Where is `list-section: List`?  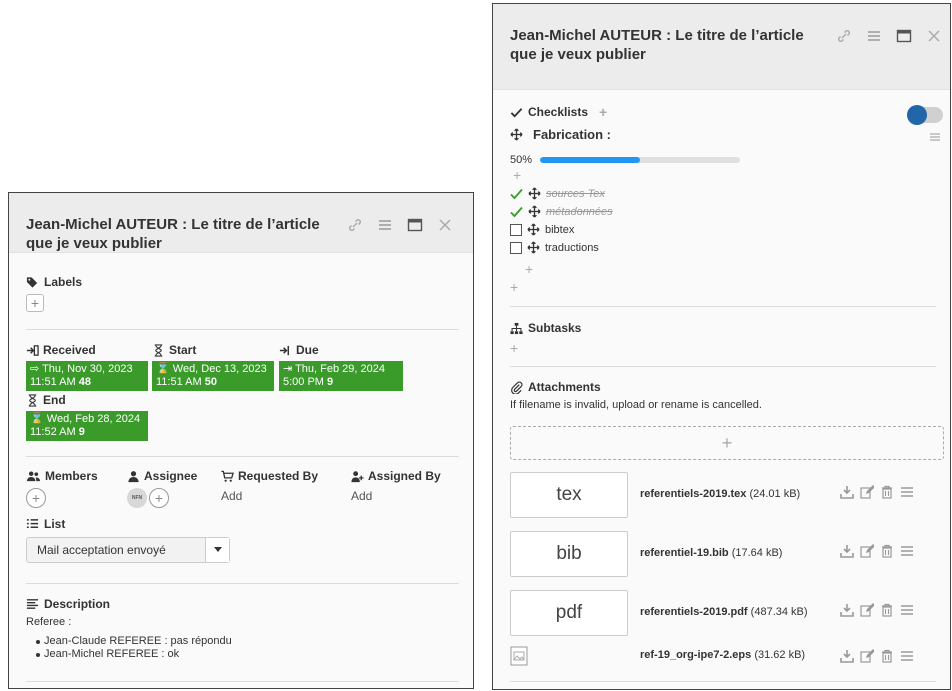 list-section: List is located at coordinates (242, 524).